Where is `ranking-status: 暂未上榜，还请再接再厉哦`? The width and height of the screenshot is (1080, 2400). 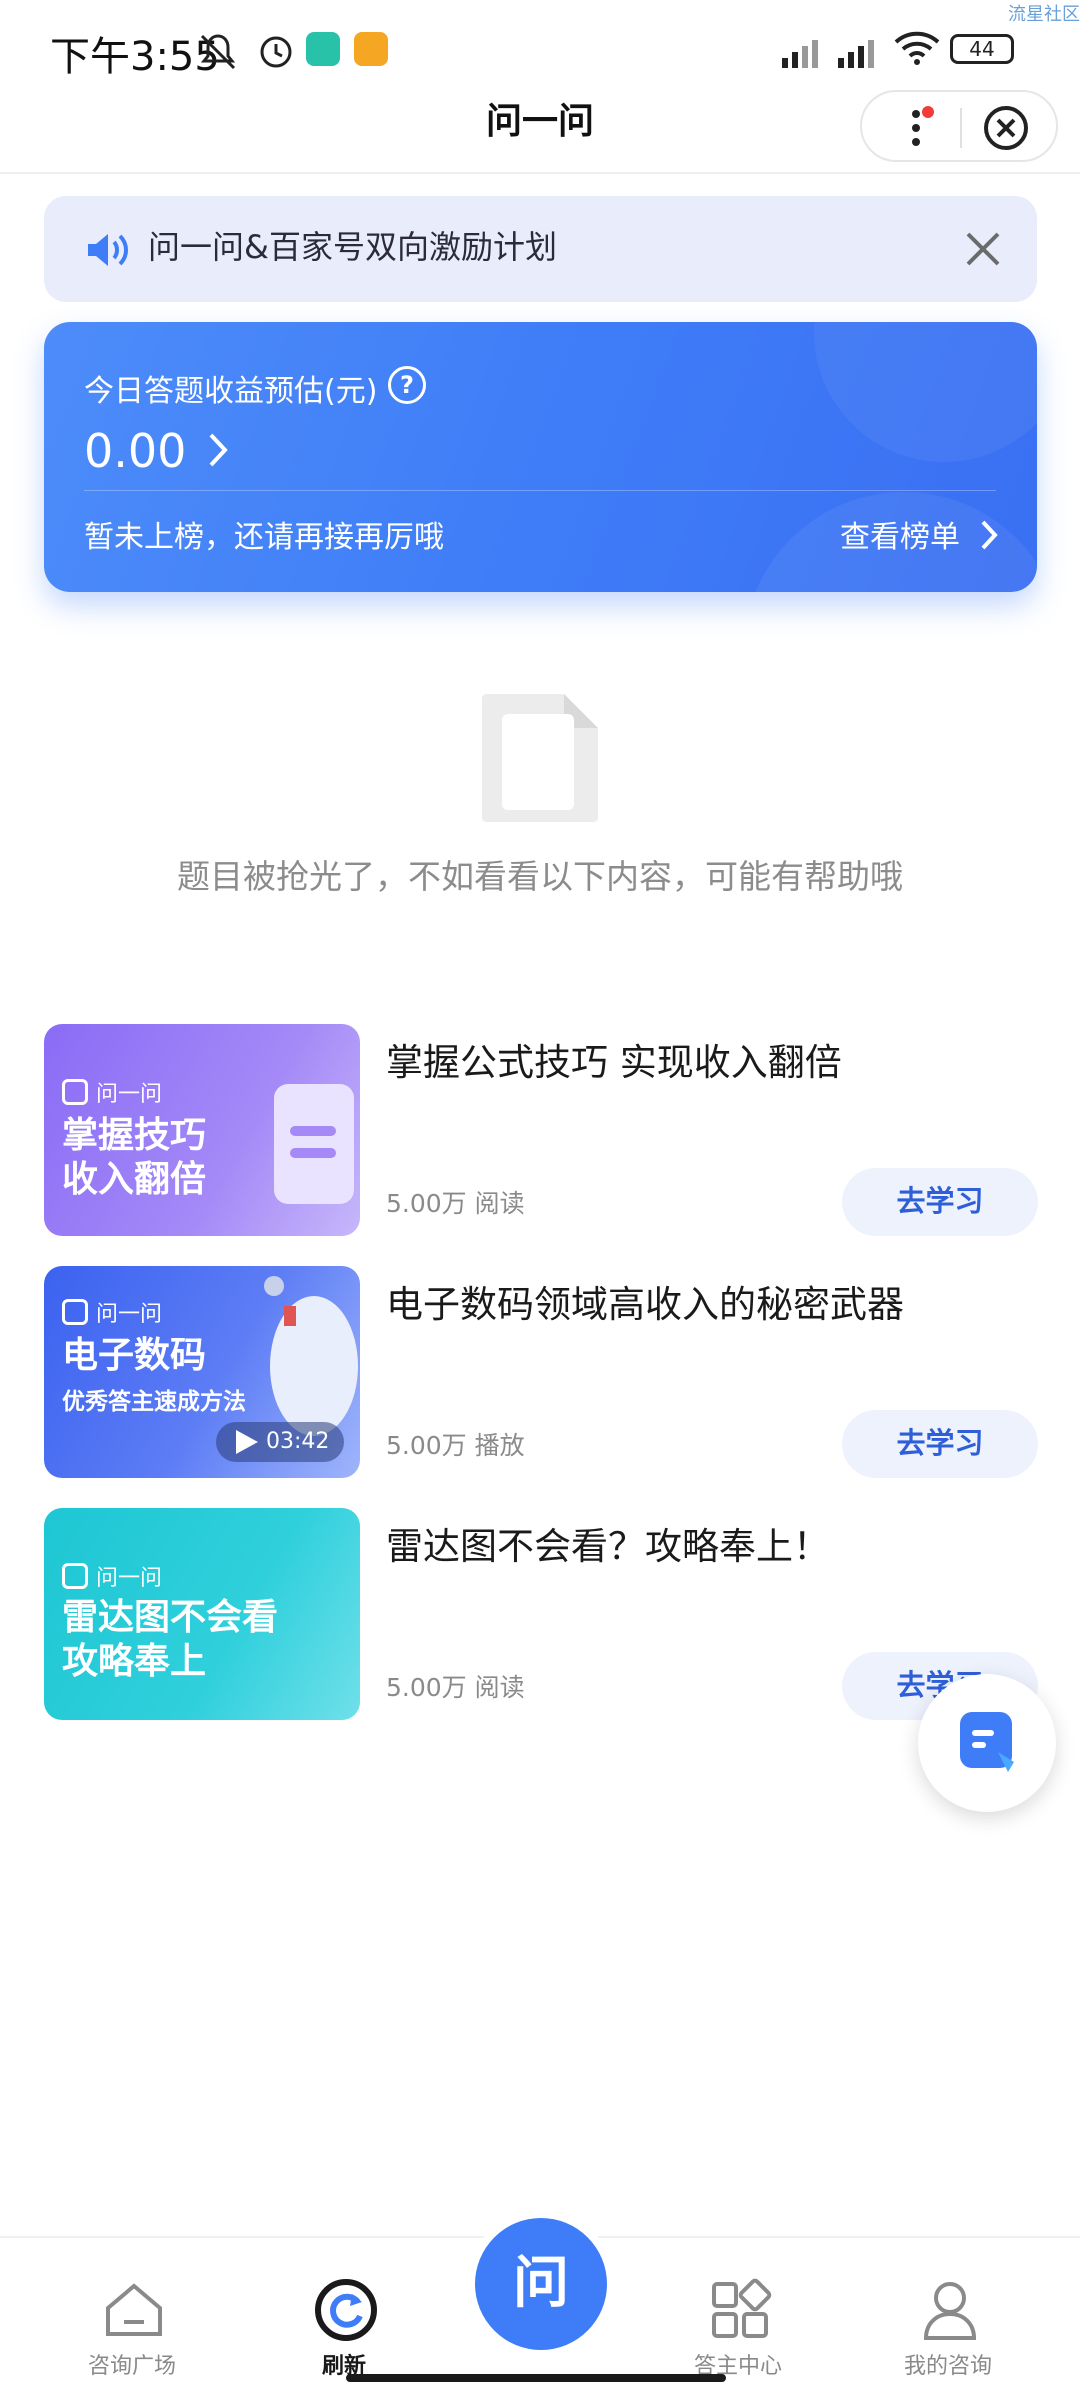
ranking-status: 暂未上榜，还请再接再厉哦 is located at coordinates (264, 537).